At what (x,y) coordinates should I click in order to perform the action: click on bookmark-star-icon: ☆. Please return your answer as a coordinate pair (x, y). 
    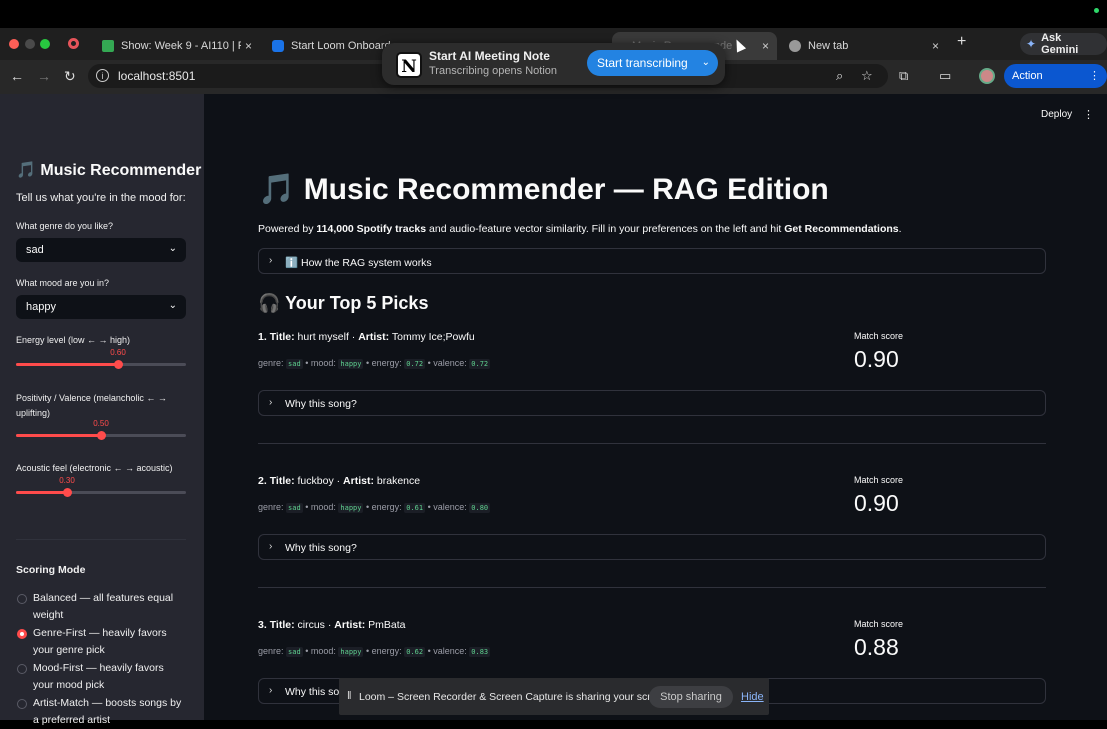
    Looking at the image, I should click on (867, 76).